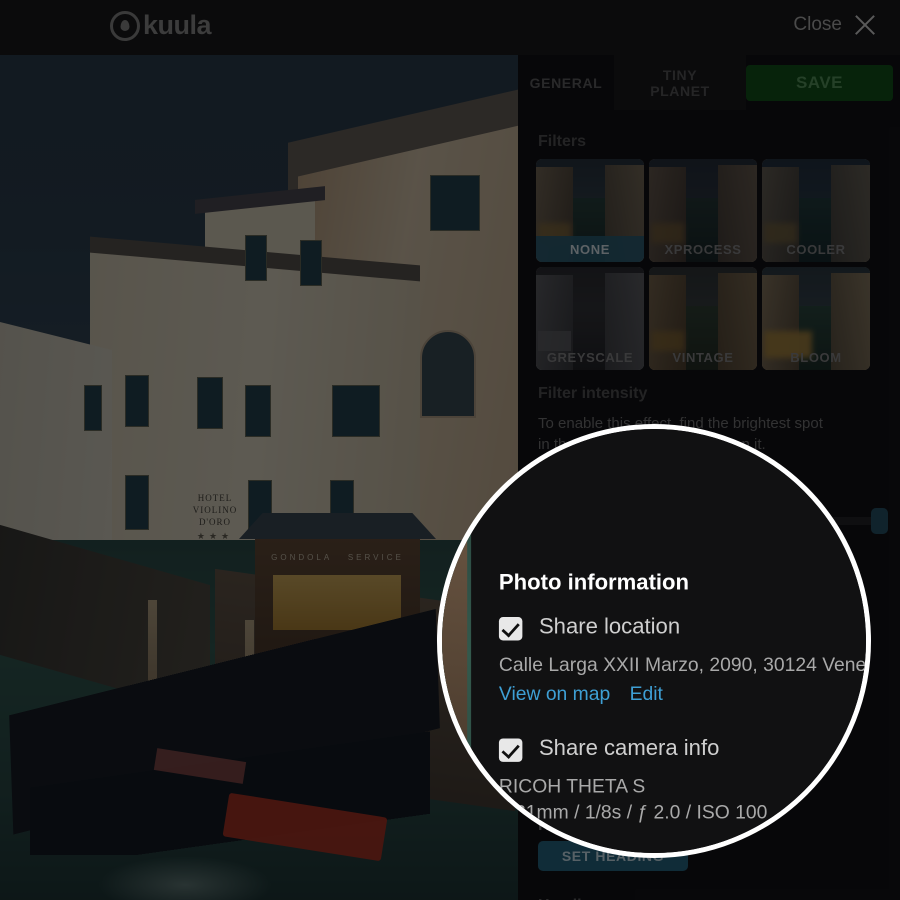 Image resolution: width=900 pixels, height=900 pixels. I want to click on magnified-share-location-row: Share location, so click(589, 628).